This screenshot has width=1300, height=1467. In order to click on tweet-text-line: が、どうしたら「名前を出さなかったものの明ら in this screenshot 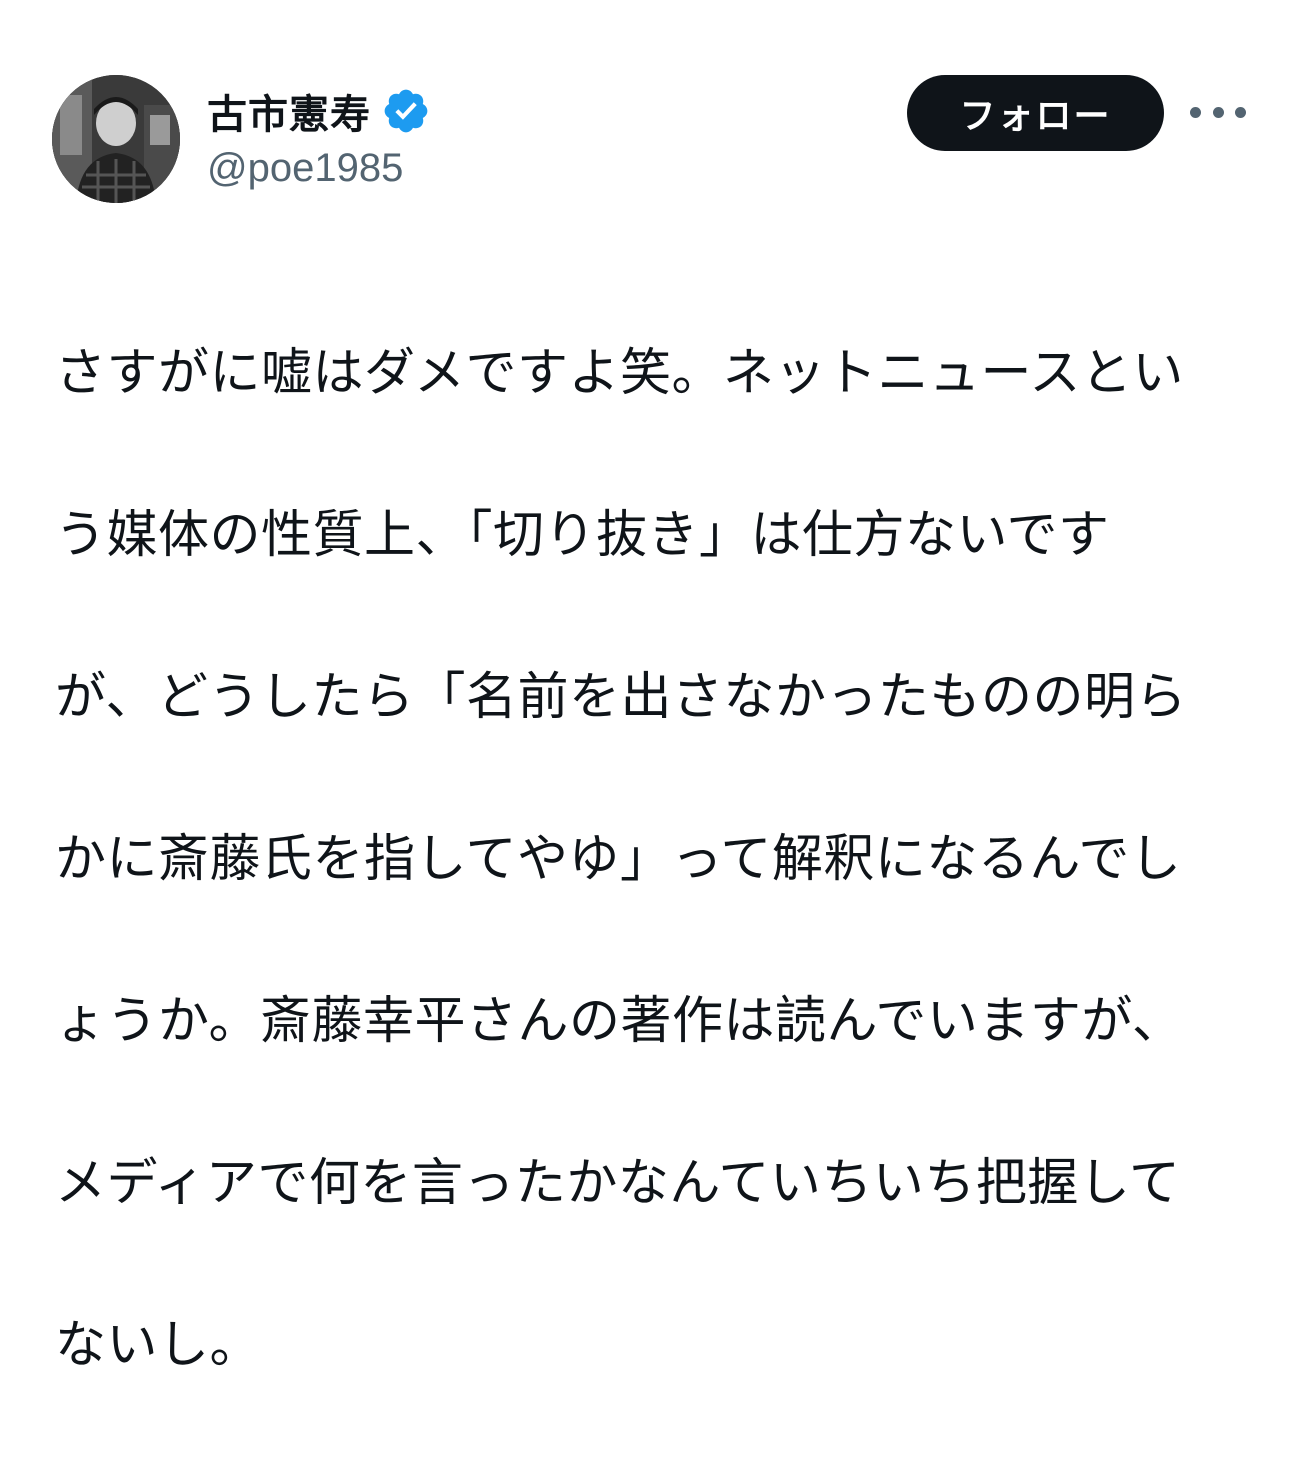, I will do `click(621, 697)`.